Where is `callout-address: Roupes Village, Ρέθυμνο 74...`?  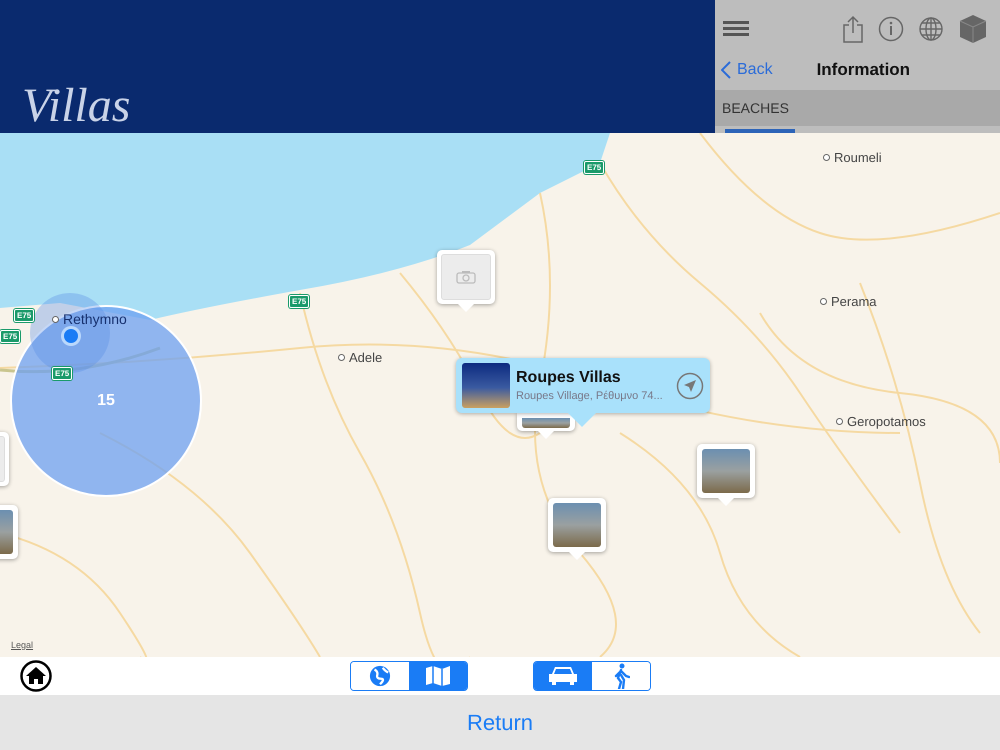 callout-address: Roupes Village, Ρέθυμνο 74... is located at coordinates (590, 396).